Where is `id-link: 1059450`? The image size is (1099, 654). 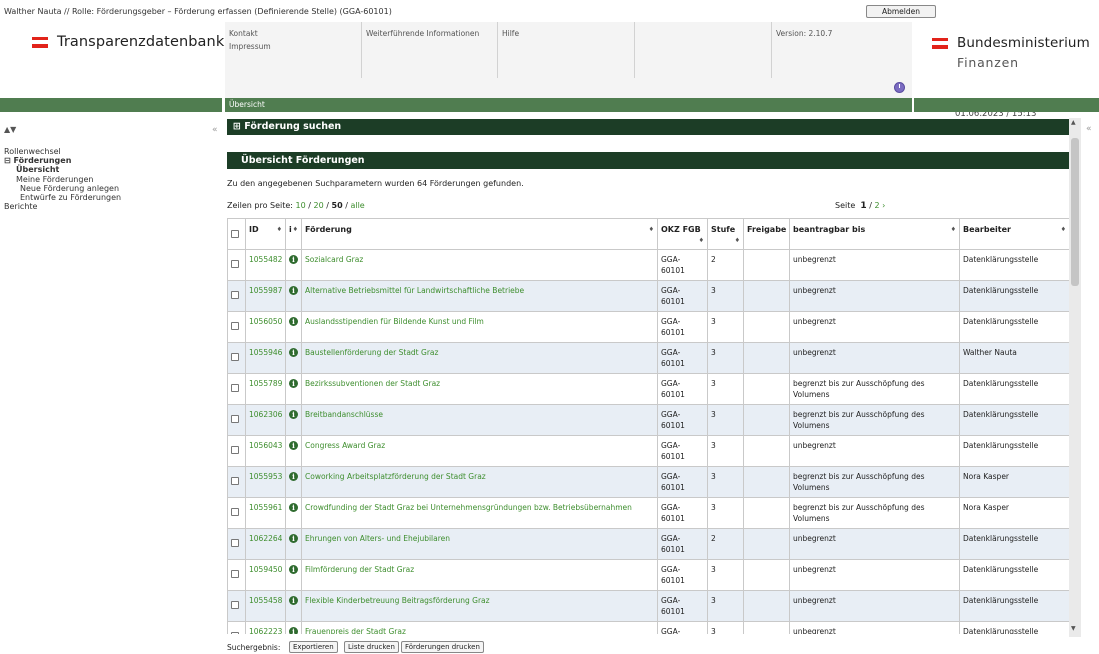 id-link: 1059450 is located at coordinates (265, 569).